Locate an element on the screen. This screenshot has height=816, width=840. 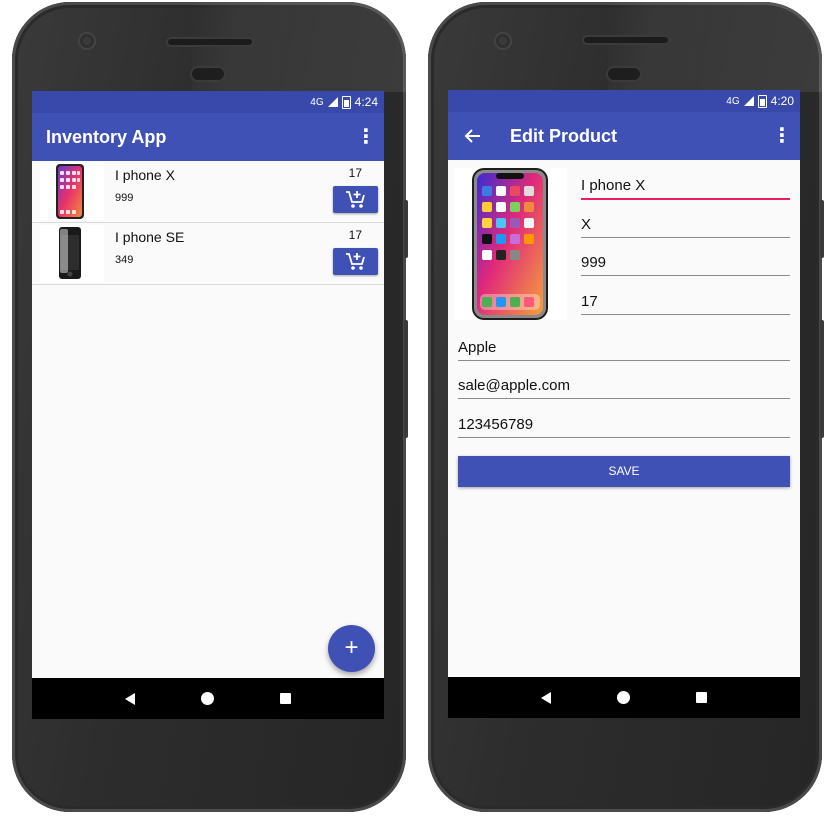
status-time: 4:20 is located at coordinates (782, 101).